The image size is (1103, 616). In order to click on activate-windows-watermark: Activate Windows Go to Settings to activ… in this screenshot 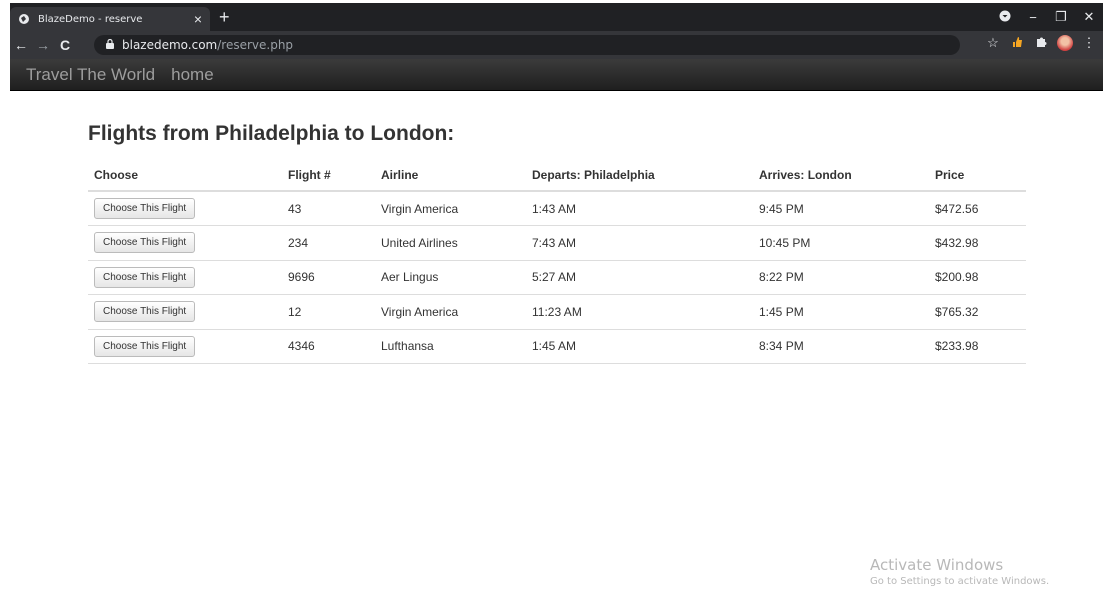, I will do `click(959, 571)`.